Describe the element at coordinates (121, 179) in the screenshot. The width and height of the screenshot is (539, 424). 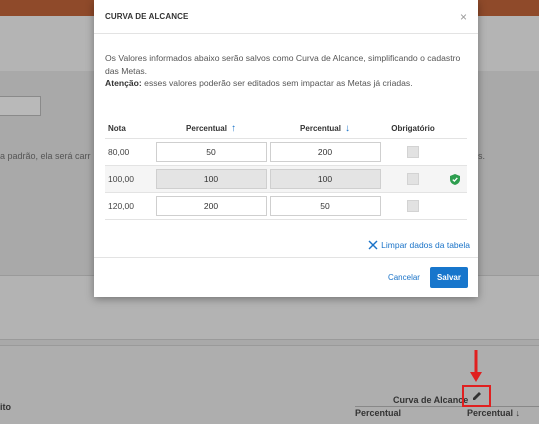
I see `nota-value: 100,00` at that location.